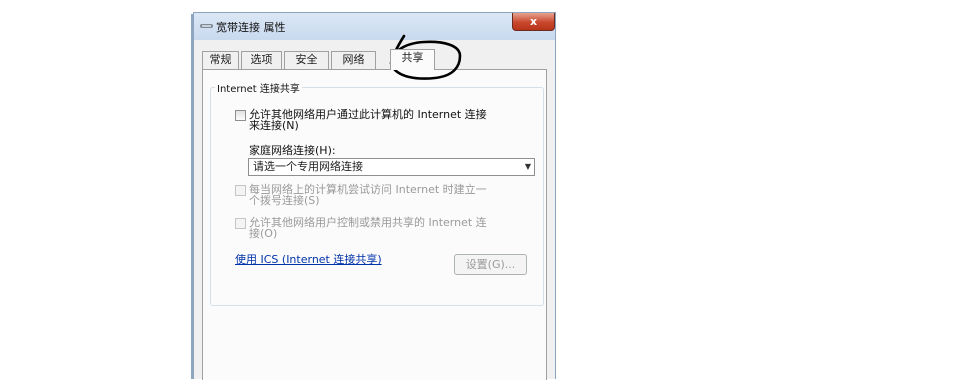 The image size is (972, 380). I want to click on allow-control-label-line1: 允许其他网络用户控制或禁用共享的 Internet 连, so click(368, 222).